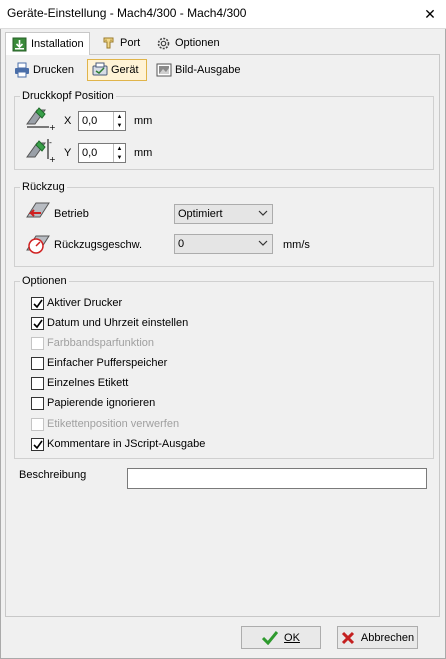 This screenshot has width=446, height=659. What do you see at coordinates (101, 403) in the screenshot?
I see `checkbox-label: Papierende ignorieren` at bounding box center [101, 403].